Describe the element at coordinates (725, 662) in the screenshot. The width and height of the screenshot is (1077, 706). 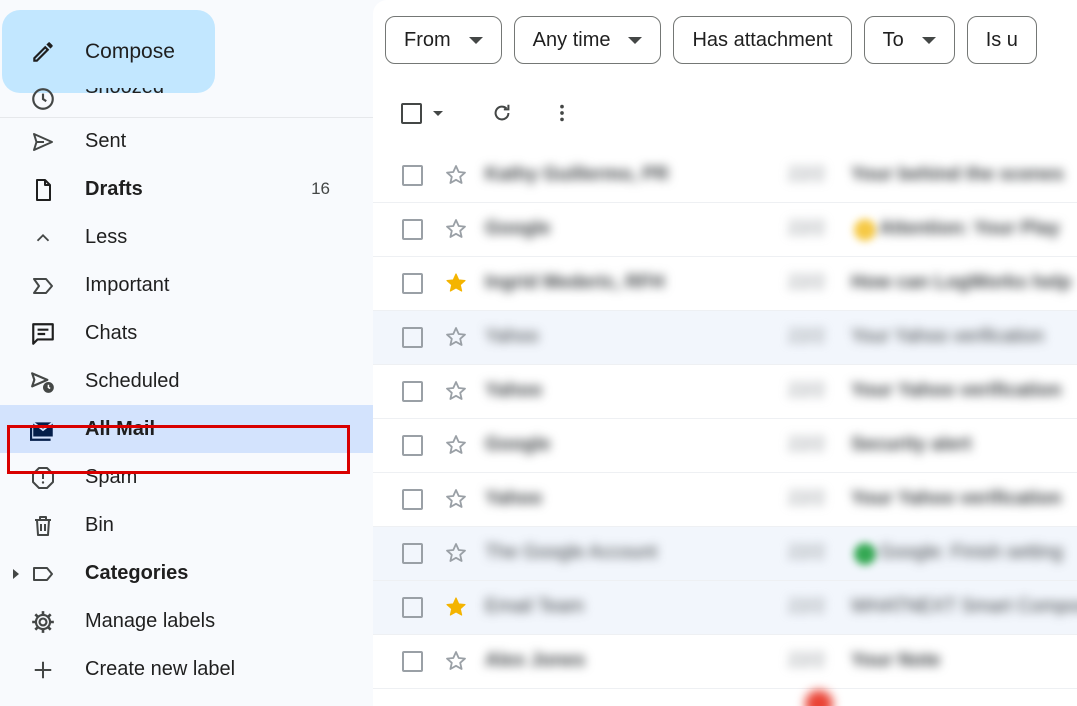
I see `table-row: Alex Jones 22/2 Your Note` at that location.